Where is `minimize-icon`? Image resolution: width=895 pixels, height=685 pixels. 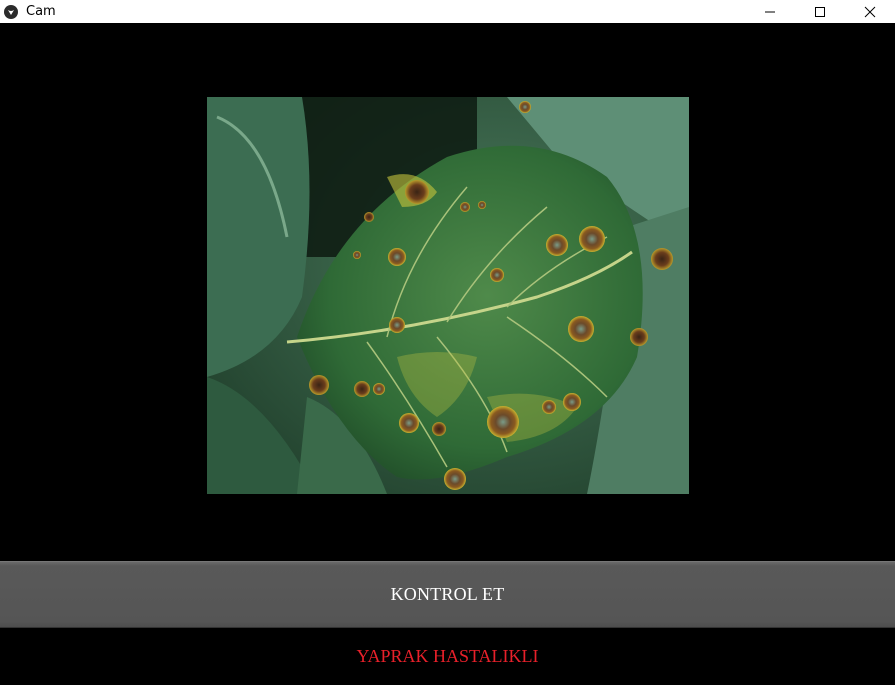
minimize-icon is located at coordinates (770, 11).